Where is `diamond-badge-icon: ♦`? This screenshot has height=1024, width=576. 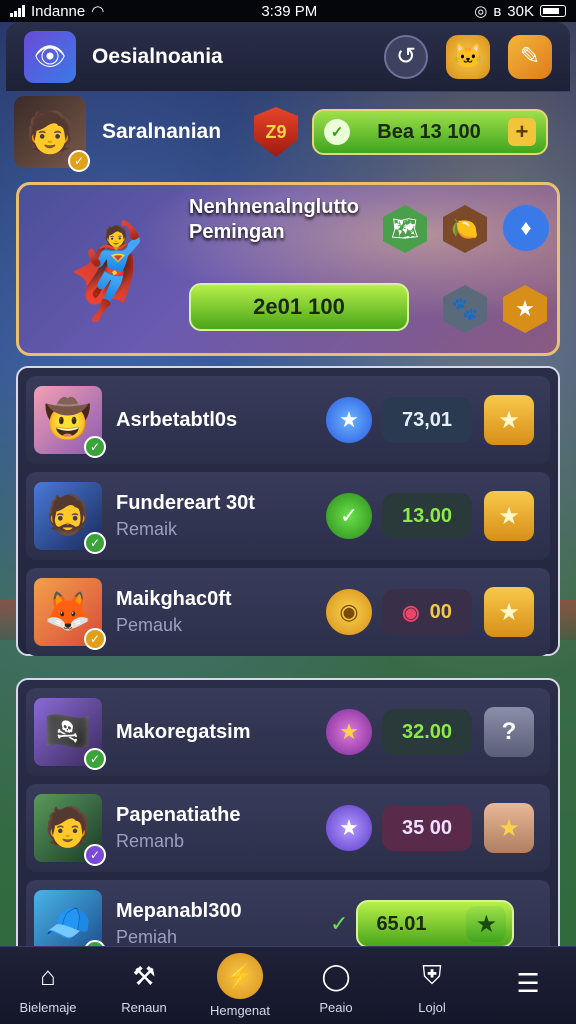 diamond-badge-icon: ♦ is located at coordinates (526, 228).